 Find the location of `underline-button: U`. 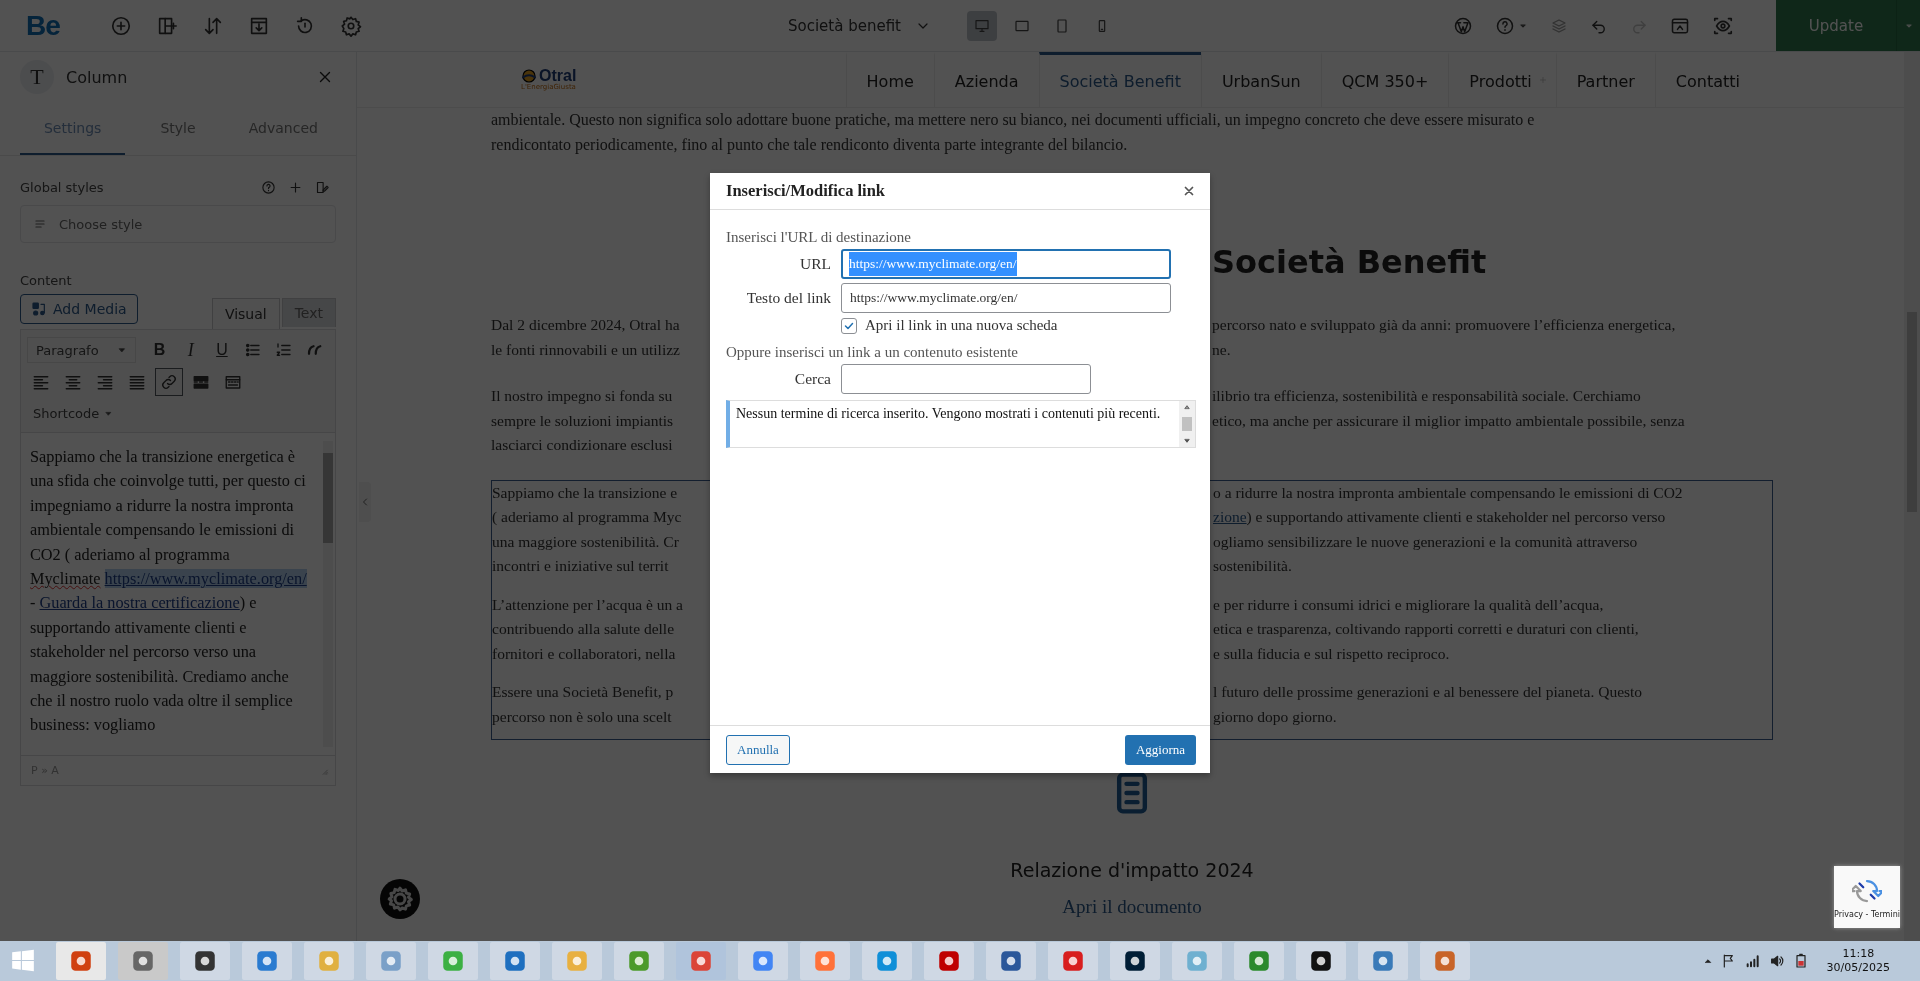

underline-button: U is located at coordinates (222, 350).